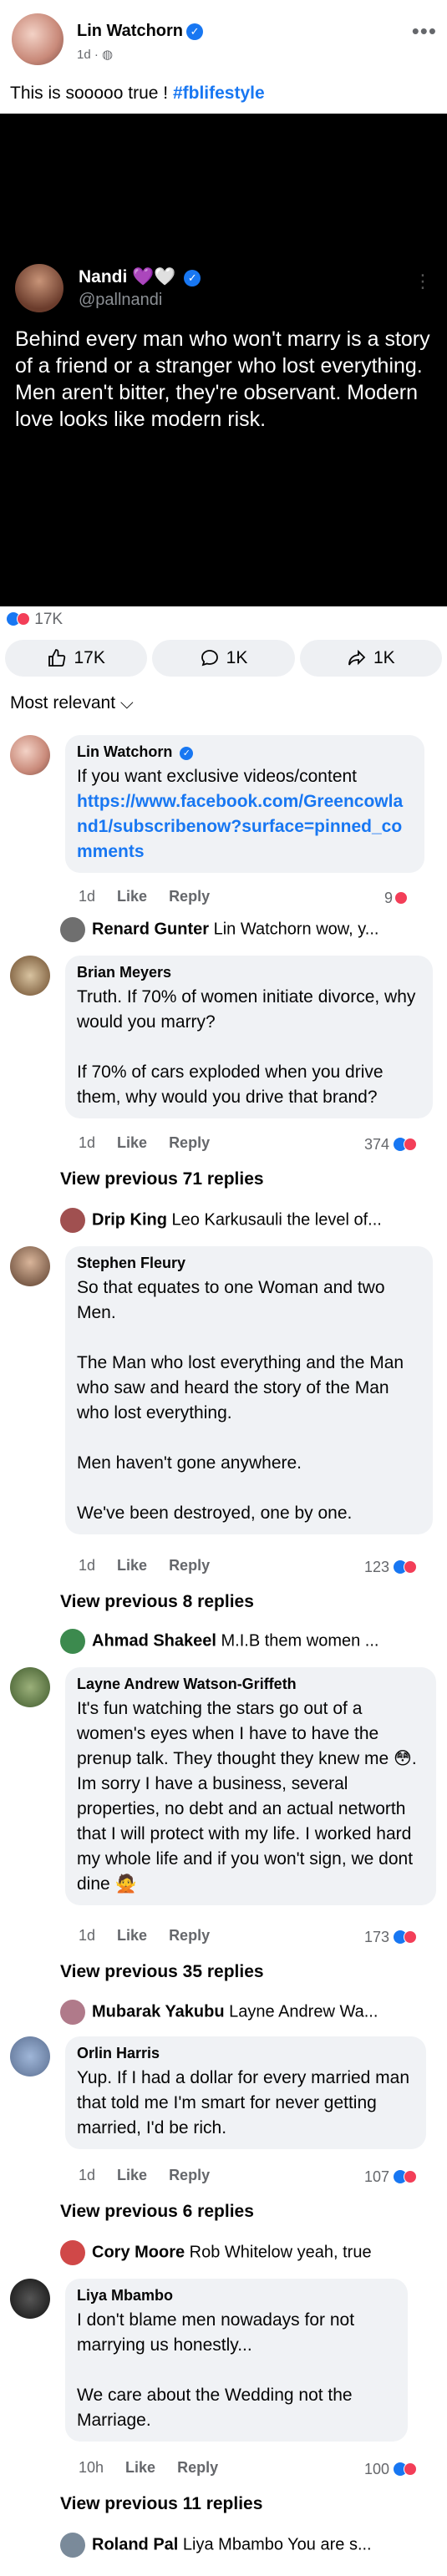  What do you see at coordinates (377, 2469) in the screenshot?
I see `reaction-count: 100` at bounding box center [377, 2469].